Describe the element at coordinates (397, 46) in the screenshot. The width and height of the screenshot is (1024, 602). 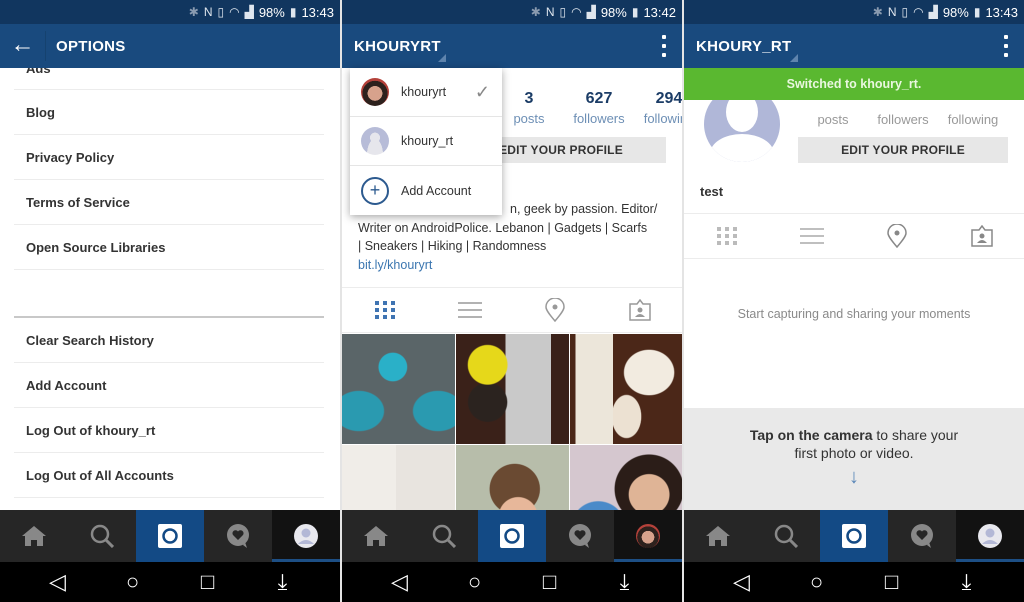
I see `account-switcher: KHOURYRT` at that location.